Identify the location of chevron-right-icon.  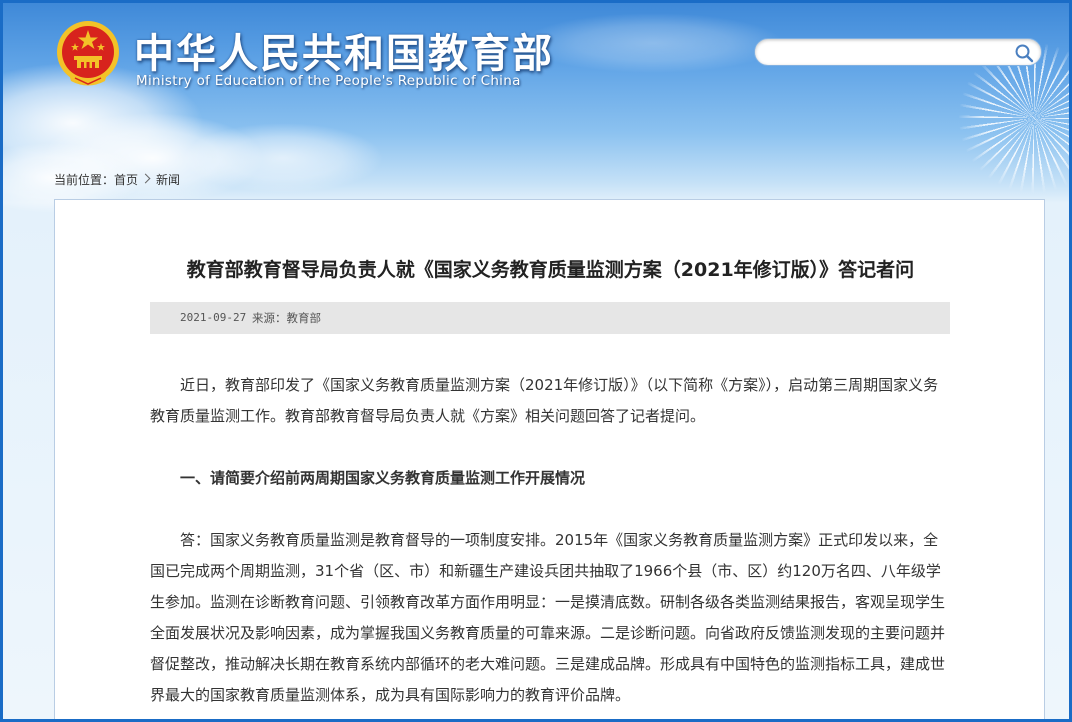
(145, 178).